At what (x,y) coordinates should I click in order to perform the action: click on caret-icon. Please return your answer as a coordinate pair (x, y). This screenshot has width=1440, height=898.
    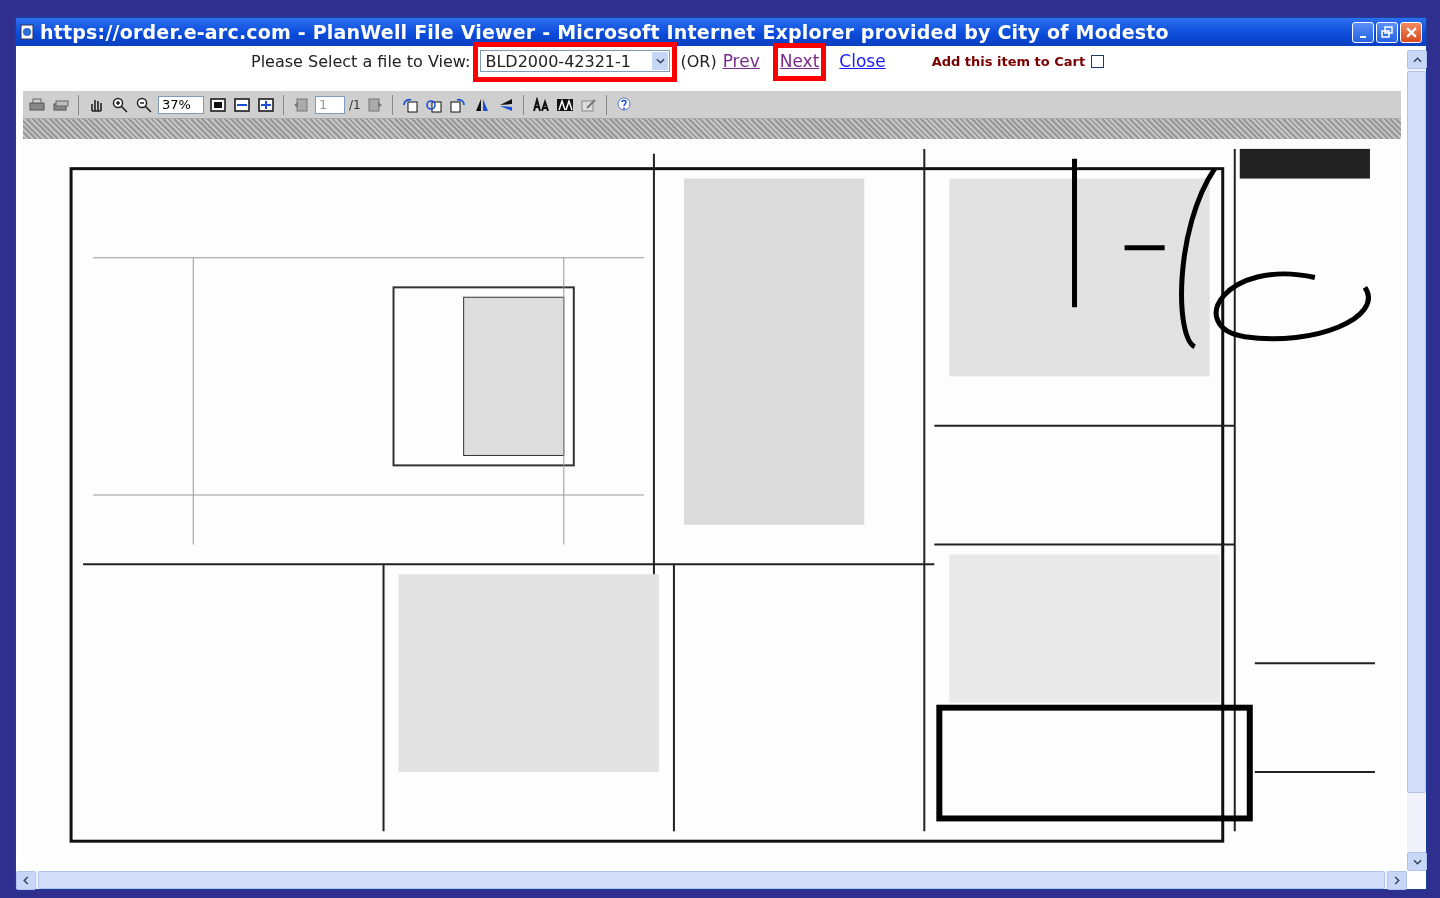
    Looking at the image, I should click on (660, 61).